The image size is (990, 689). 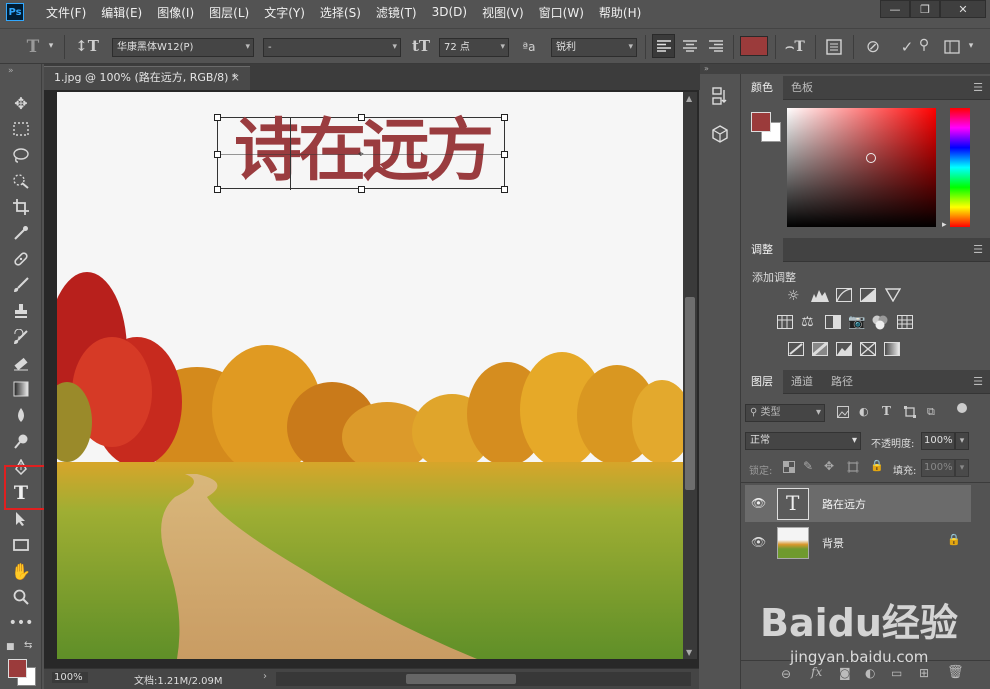 I want to click on blur-tool-icon, so click(x=21, y=415).